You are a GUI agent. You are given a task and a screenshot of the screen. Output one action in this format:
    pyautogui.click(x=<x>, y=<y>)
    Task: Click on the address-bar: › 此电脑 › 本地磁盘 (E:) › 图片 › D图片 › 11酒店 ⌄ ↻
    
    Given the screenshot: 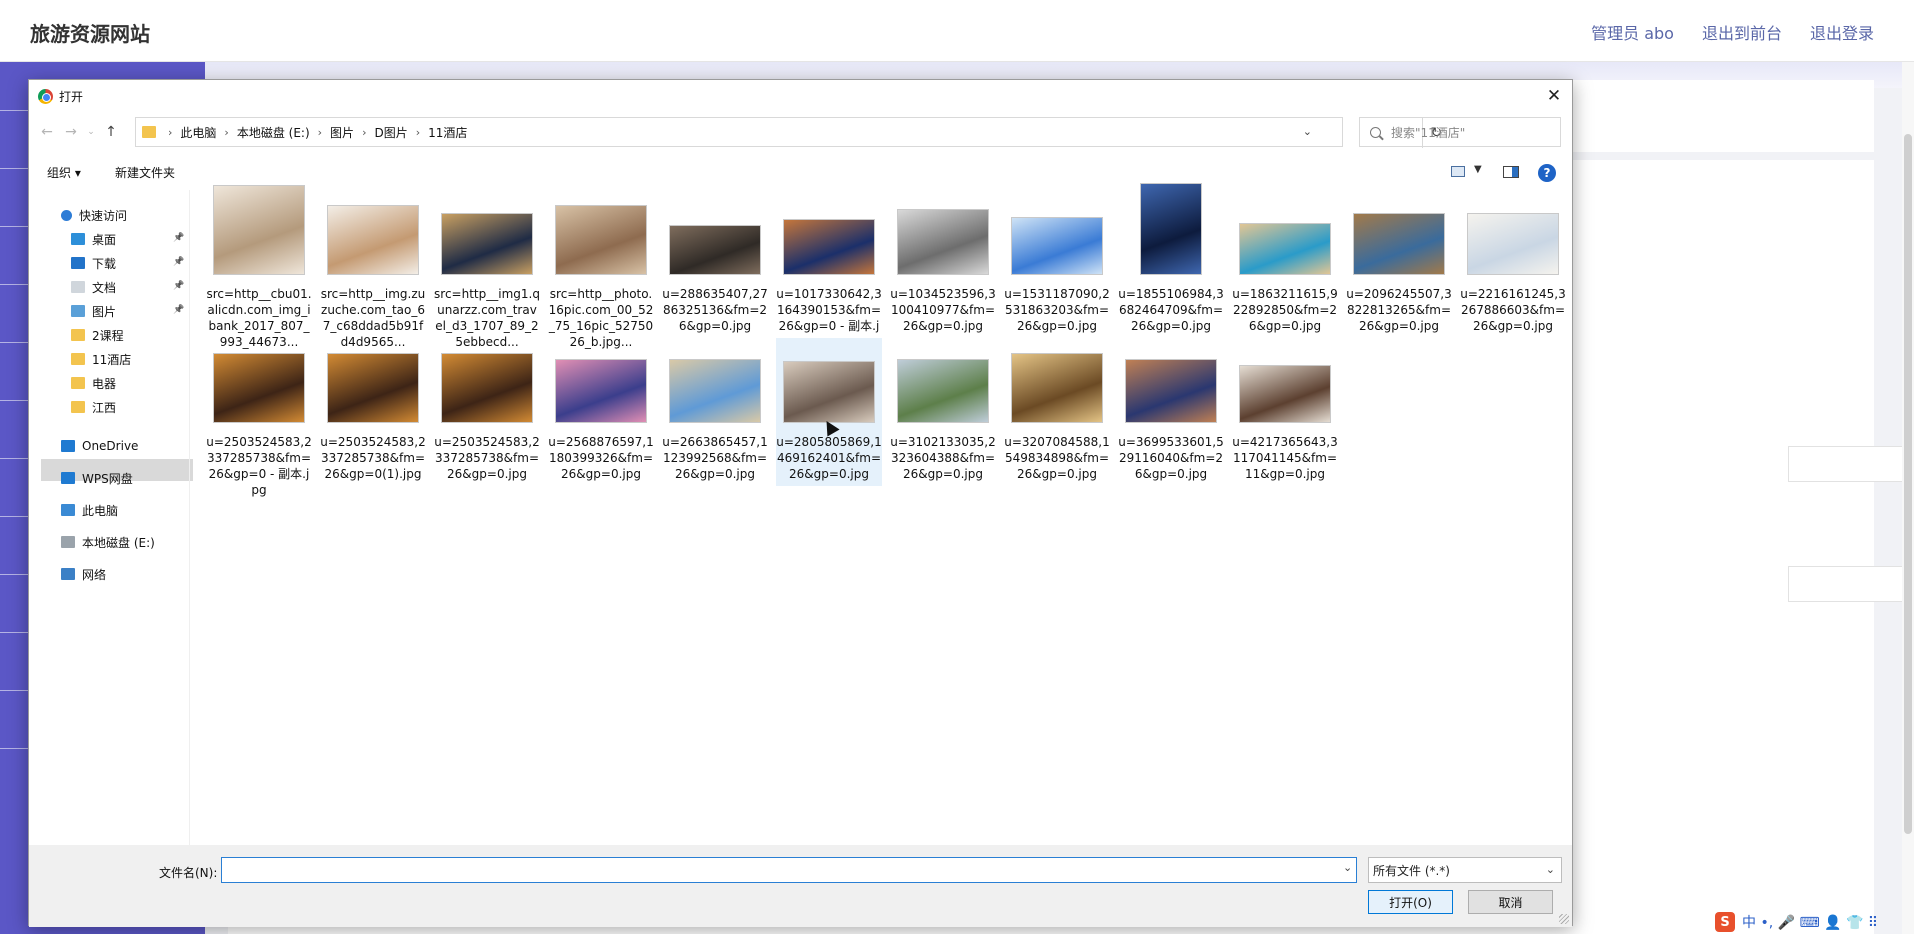 What is the action you would take?
    pyautogui.click(x=788, y=132)
    